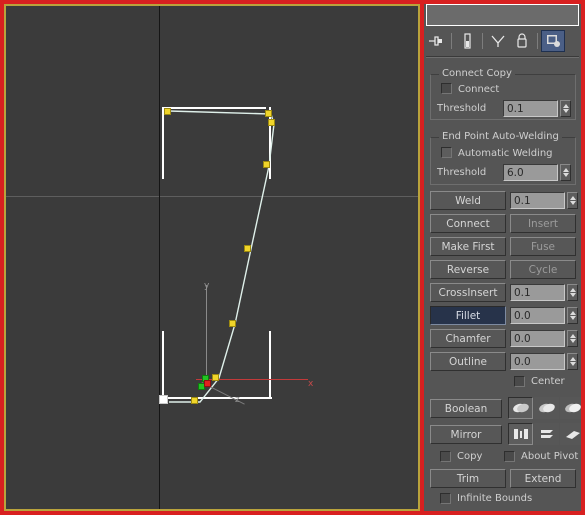 This screenshot has height=515, width=585. Describe the element at coordinates (546, 408) in the screenshot. I see `boolean-subtract-icon` at that location.